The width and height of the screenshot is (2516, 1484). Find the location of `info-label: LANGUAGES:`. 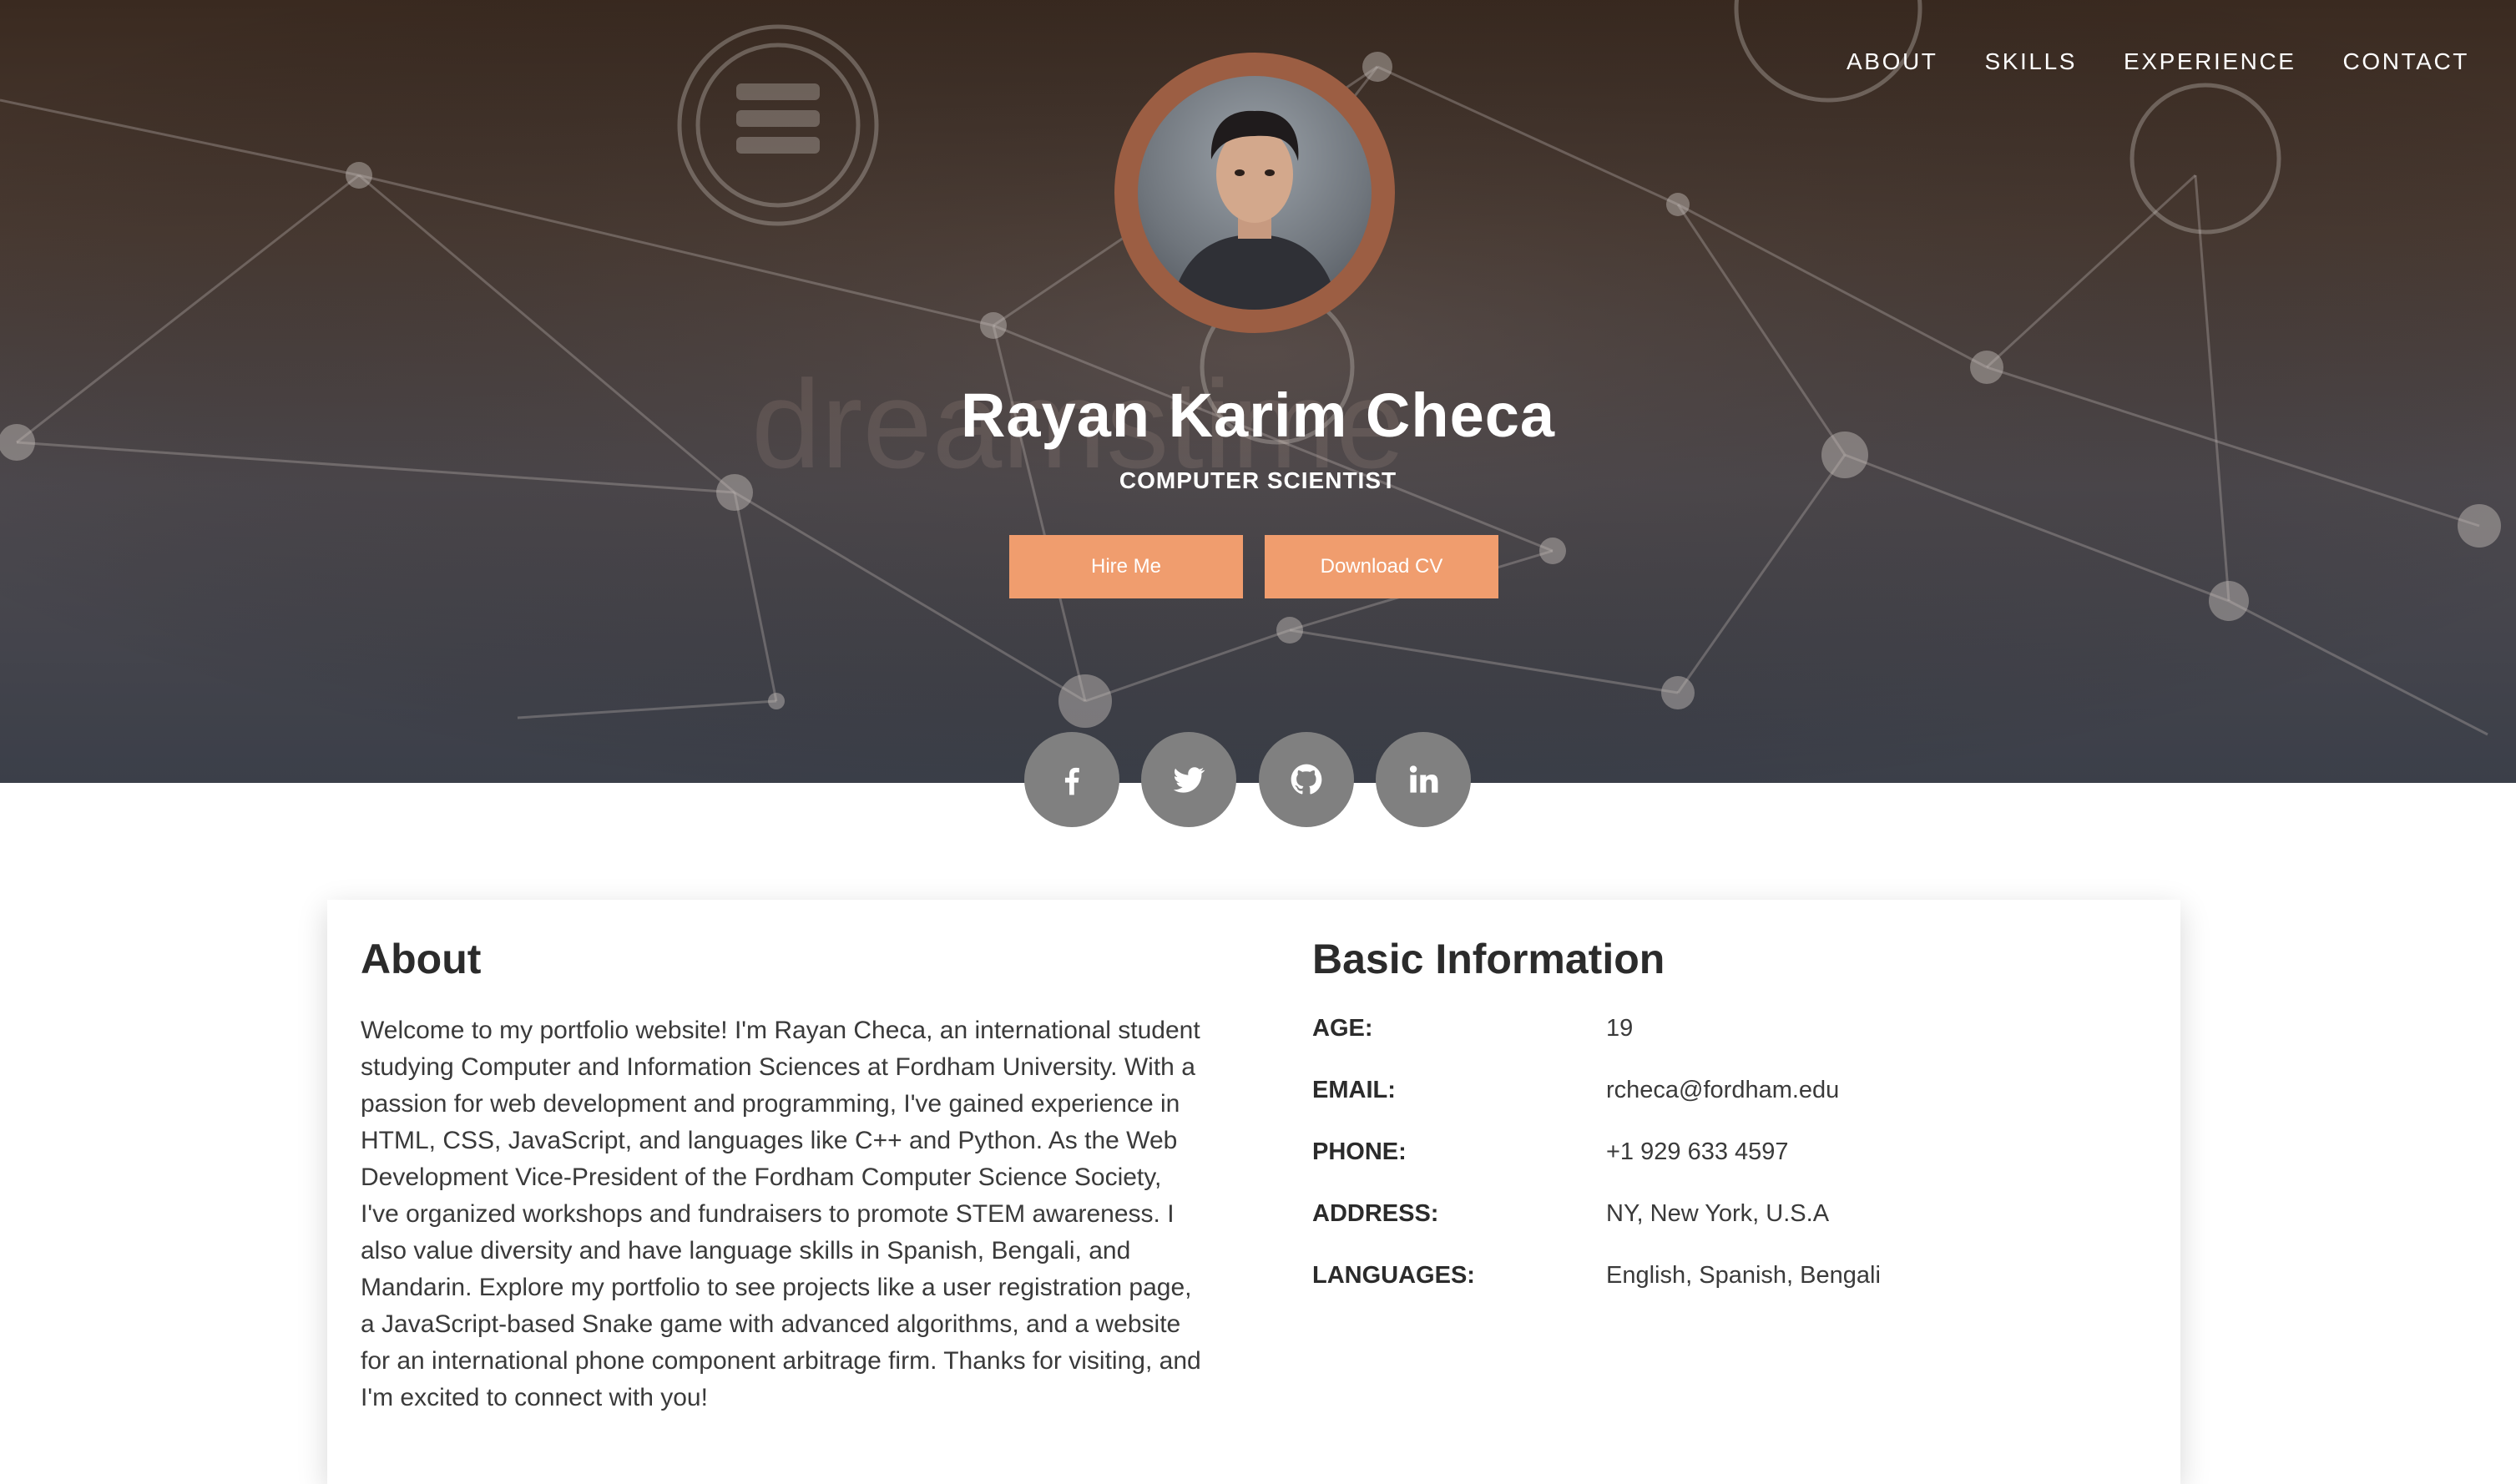

info-label: LANGUAGES: is located at coordinates (1393, 1275).